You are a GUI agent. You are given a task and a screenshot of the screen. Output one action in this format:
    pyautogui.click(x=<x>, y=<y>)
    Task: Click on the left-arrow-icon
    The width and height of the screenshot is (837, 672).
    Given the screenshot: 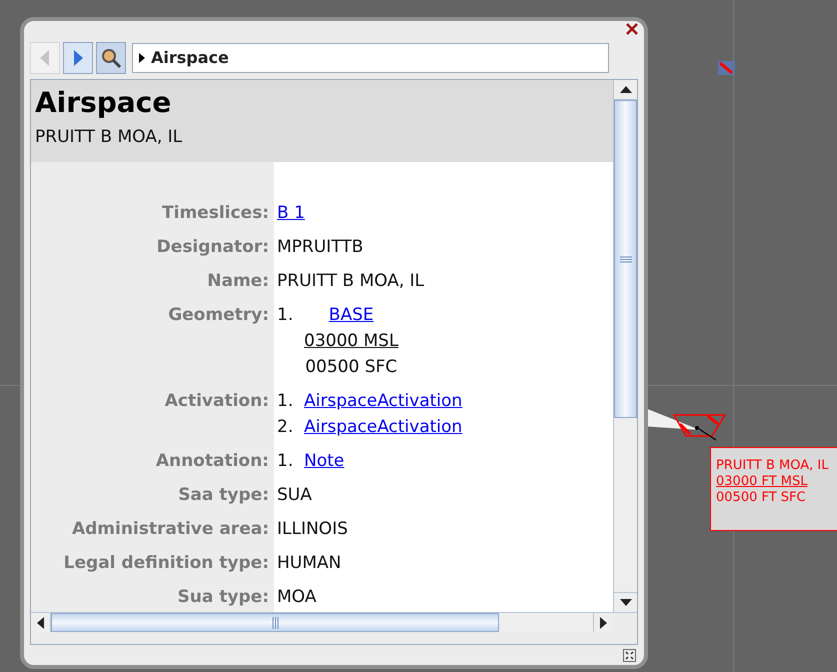 What is the action you would take?
    pyautogui.click(x=40, y=622)
    